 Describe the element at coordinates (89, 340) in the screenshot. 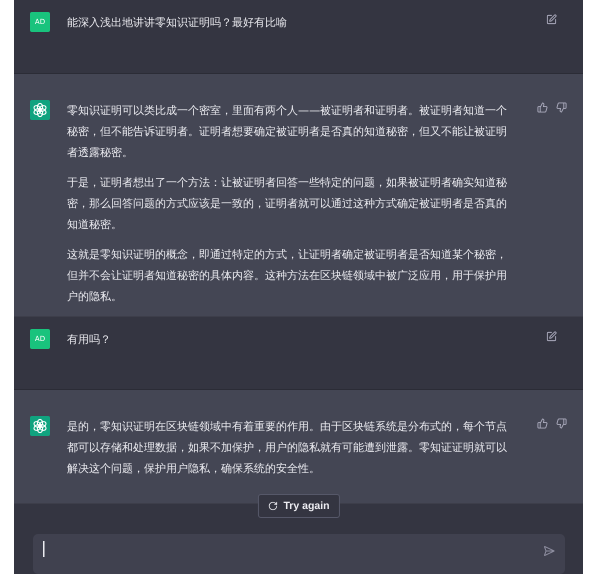

I see `message-text: 有用吗？` at that location.